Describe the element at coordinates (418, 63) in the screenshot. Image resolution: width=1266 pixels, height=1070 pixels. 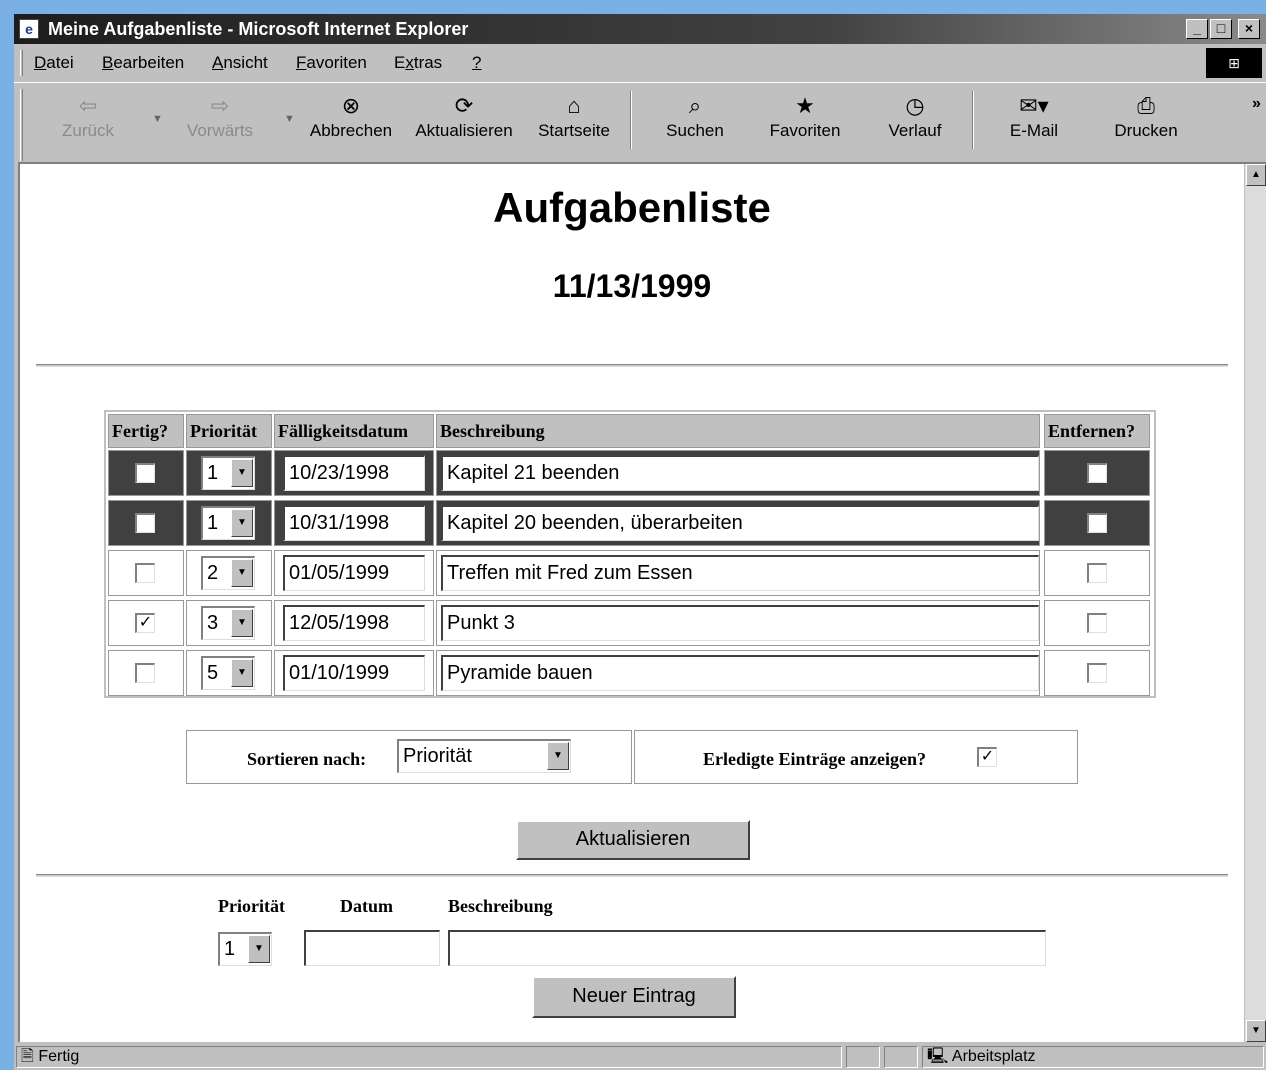
I see `menu-extras: Extras` at that location.